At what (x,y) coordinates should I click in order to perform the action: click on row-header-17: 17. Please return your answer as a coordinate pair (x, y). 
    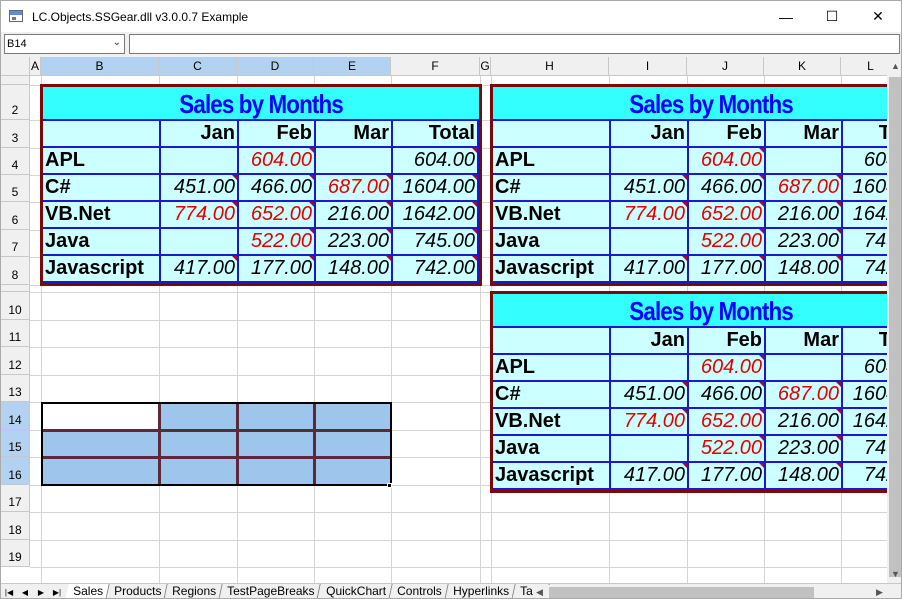
    Looking at the image, I should click on (15, 498).